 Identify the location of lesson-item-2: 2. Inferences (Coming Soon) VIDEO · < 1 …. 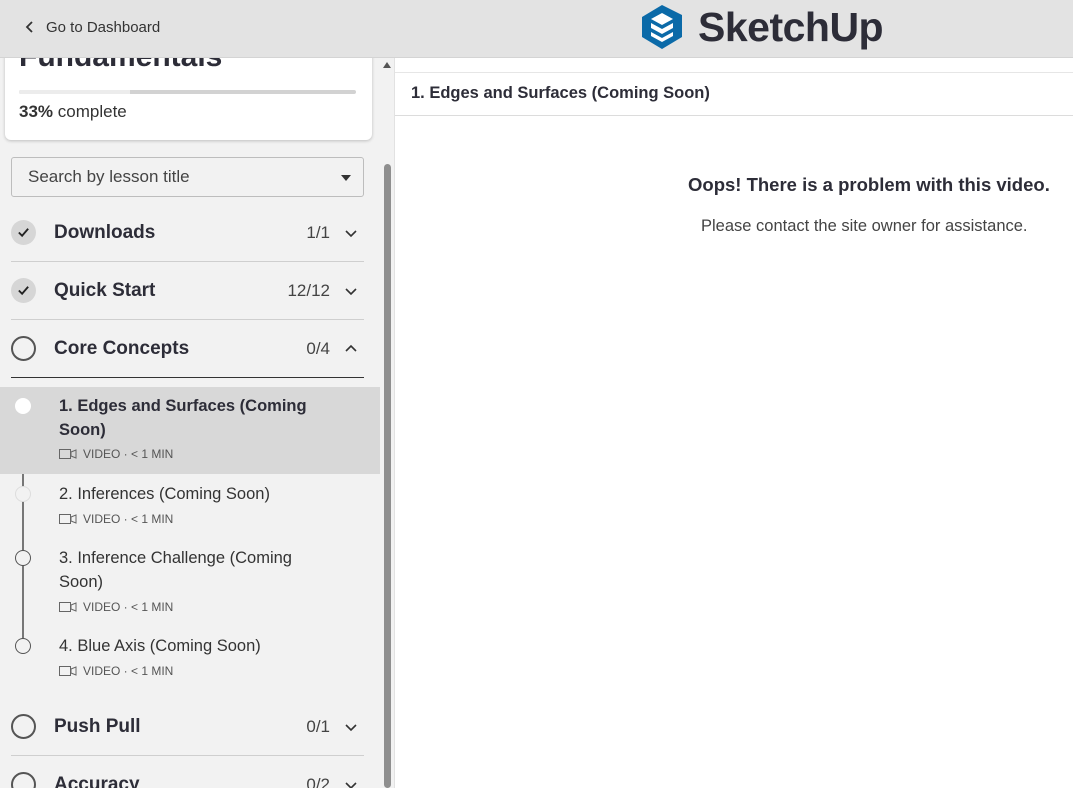
(190, 506).